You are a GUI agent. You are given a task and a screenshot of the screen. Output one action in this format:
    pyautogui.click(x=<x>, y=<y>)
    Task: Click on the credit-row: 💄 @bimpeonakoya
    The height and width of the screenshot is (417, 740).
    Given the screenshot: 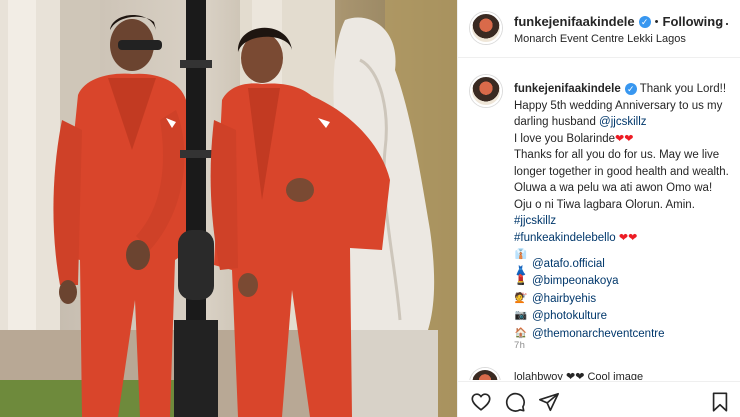 What is the action you would take?
    pyautogui.click(x=623, y=282)
    